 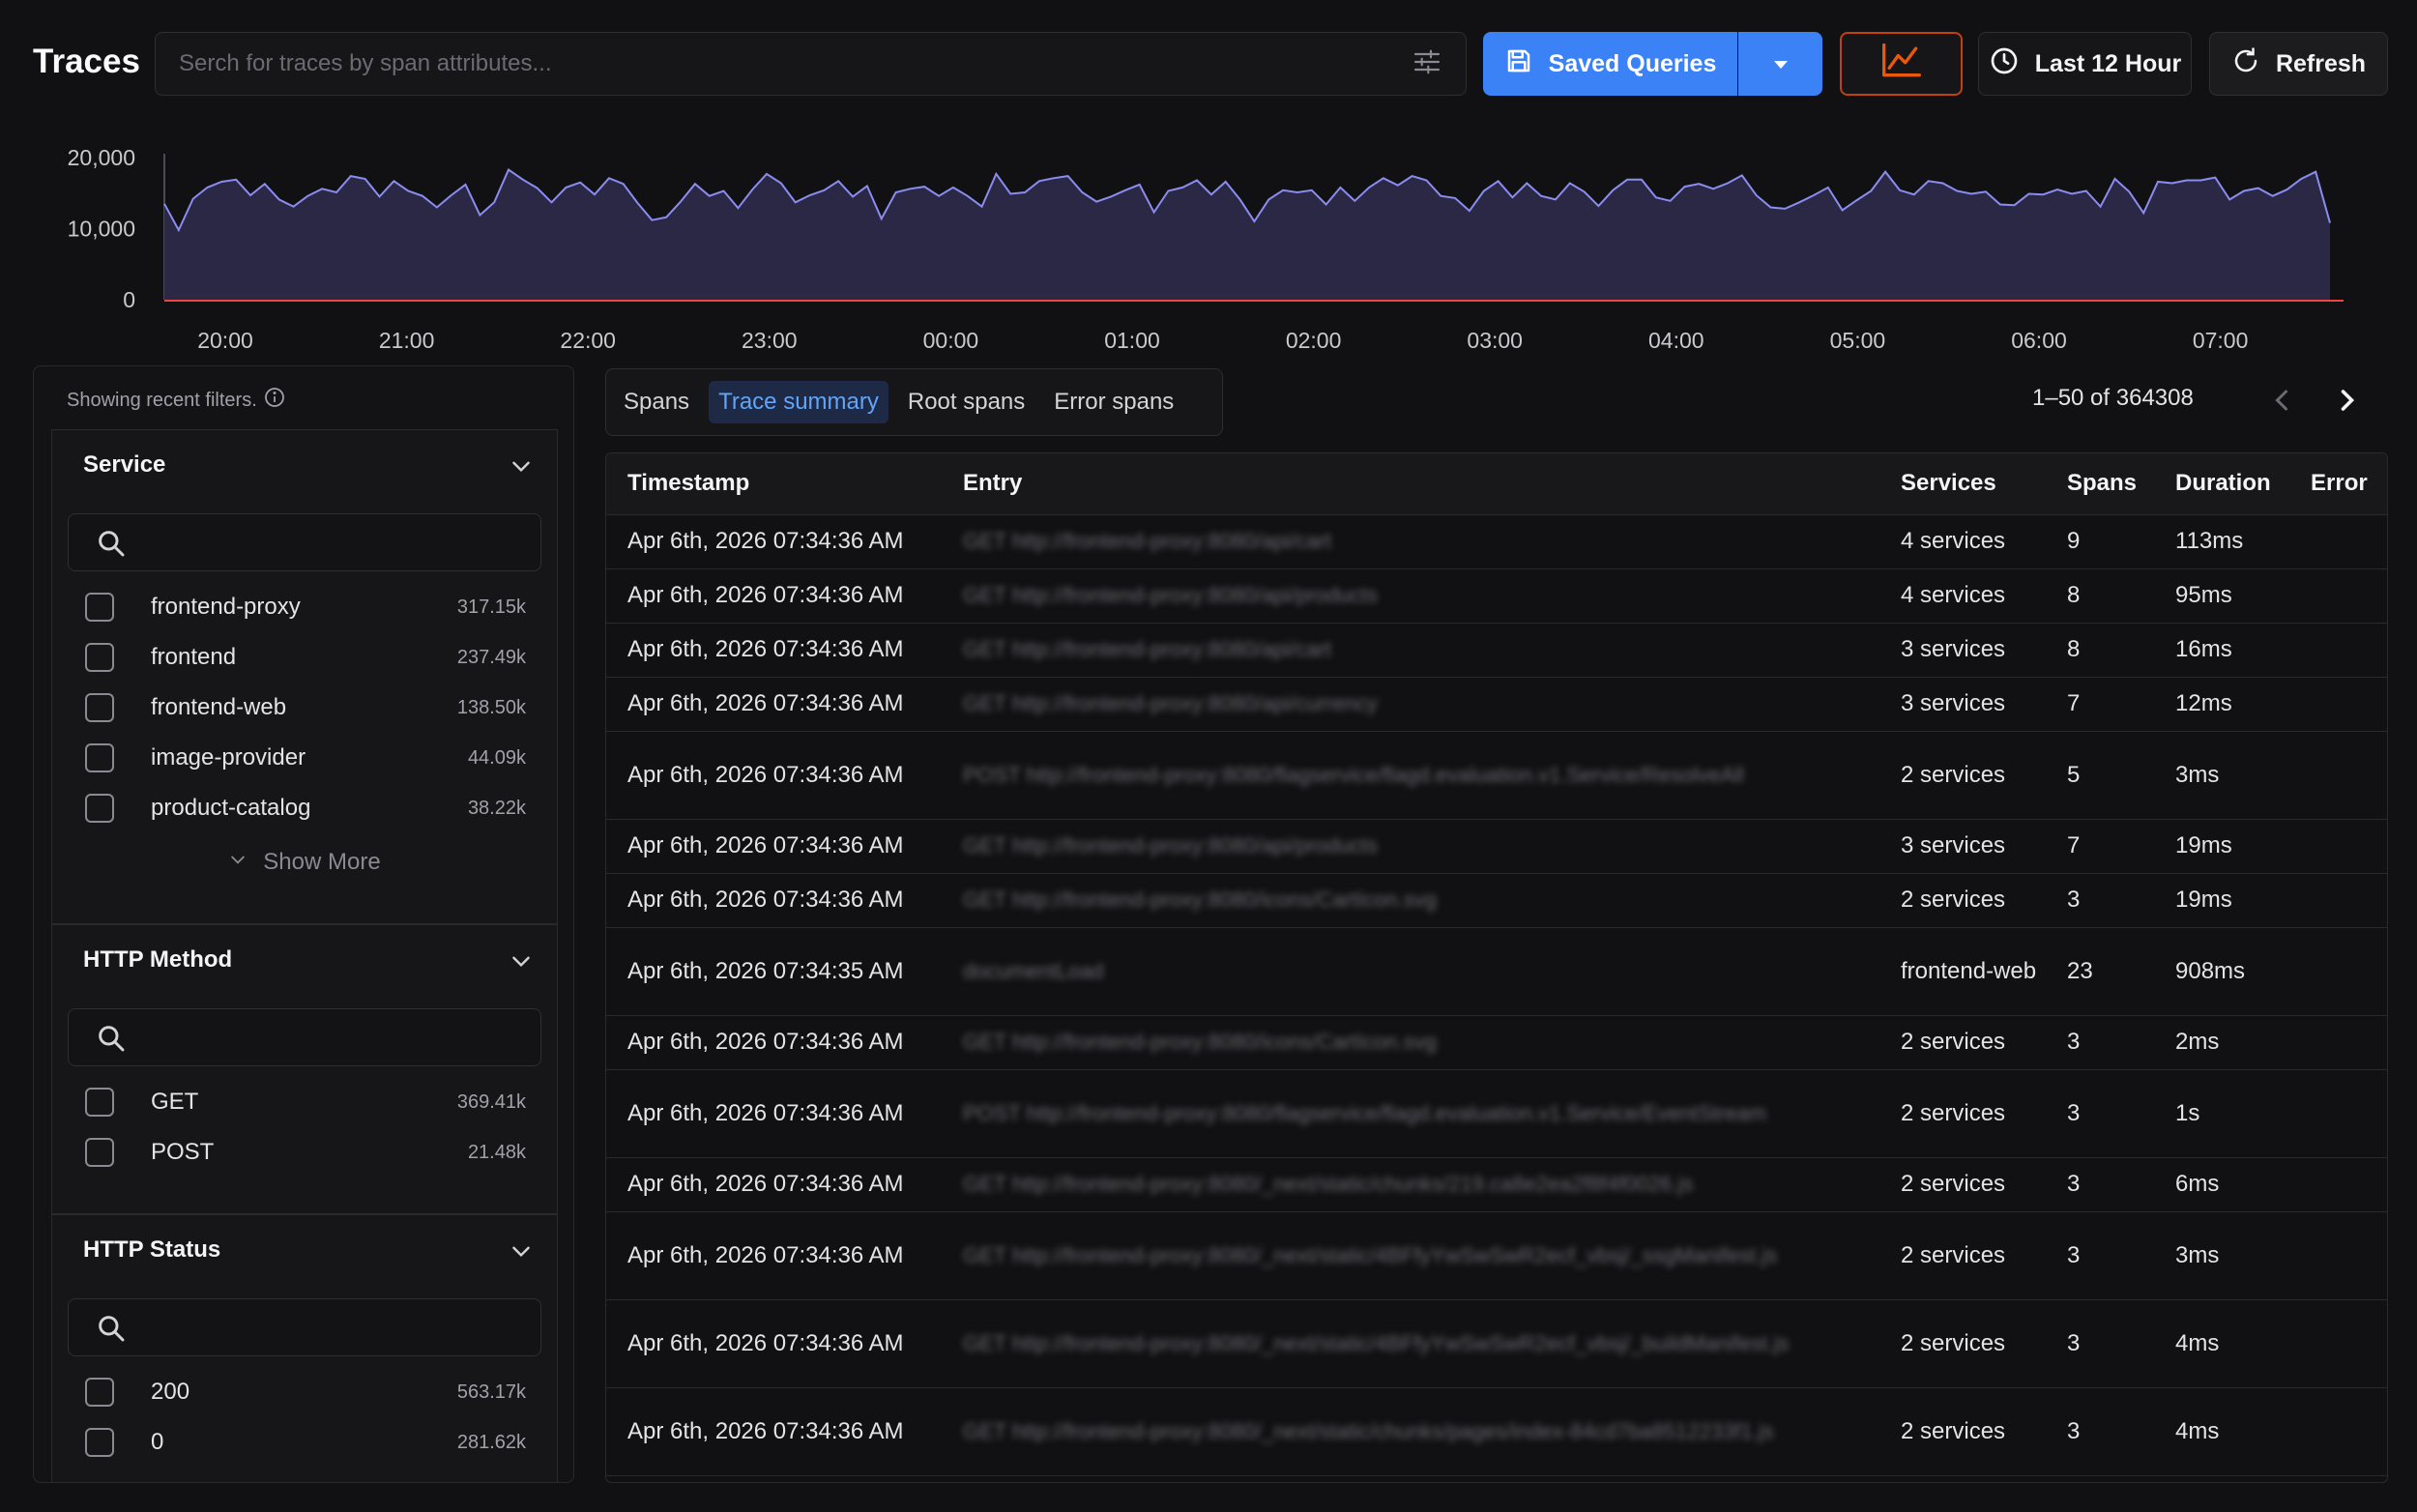 I want to click on refresh-button: Refresh, so click(x=2299, y=64).